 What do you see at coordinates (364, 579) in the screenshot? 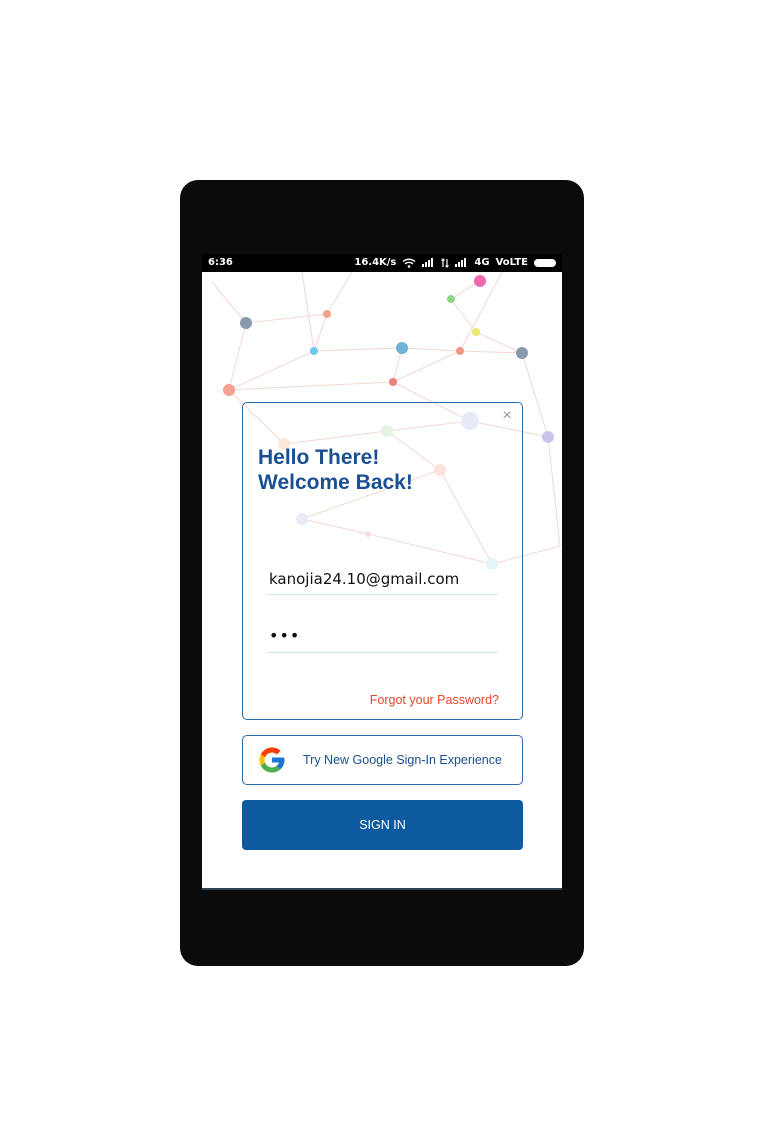
I see `email-value: kanojia24.10@gmail.com` at bounding box center [364, 579].